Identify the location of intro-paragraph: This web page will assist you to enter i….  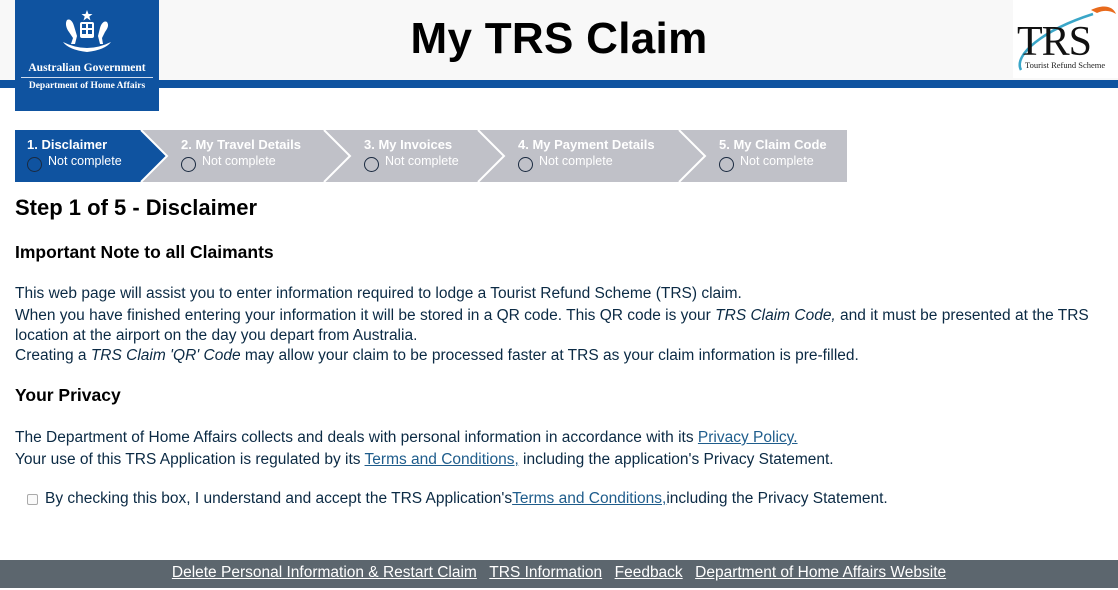
(560, 294).